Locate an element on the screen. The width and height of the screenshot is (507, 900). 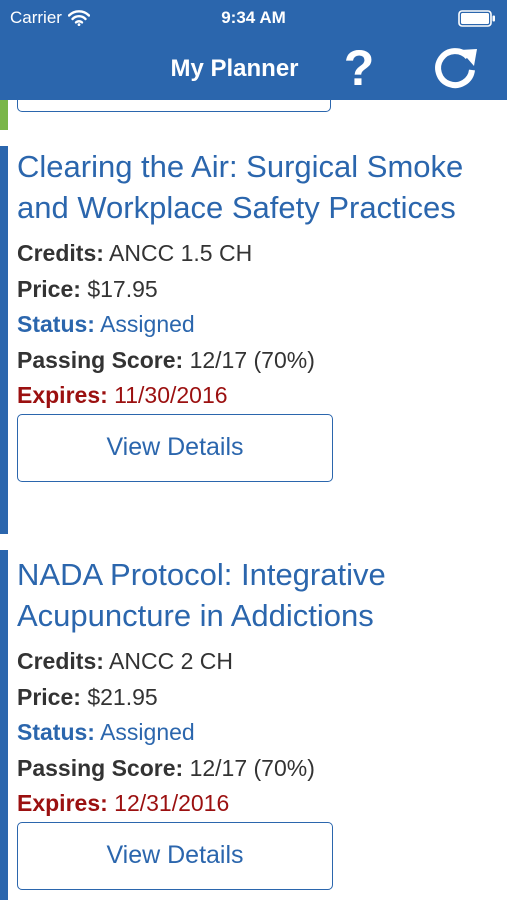
battery-icon is located at coordinates (476, 18).